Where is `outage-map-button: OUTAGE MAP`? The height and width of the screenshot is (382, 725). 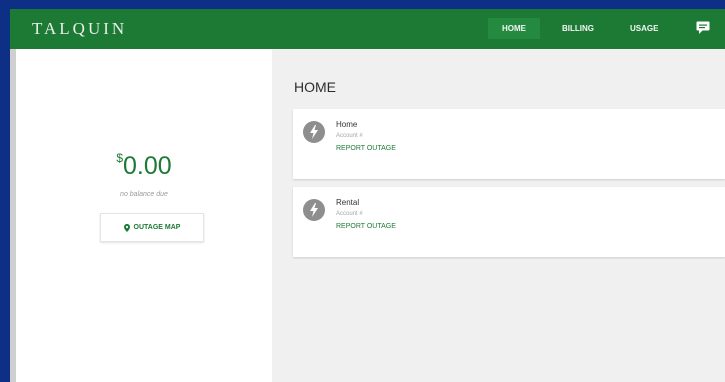 outage-map-button: OUTAGE MAP is located at coordinates (152, 227).